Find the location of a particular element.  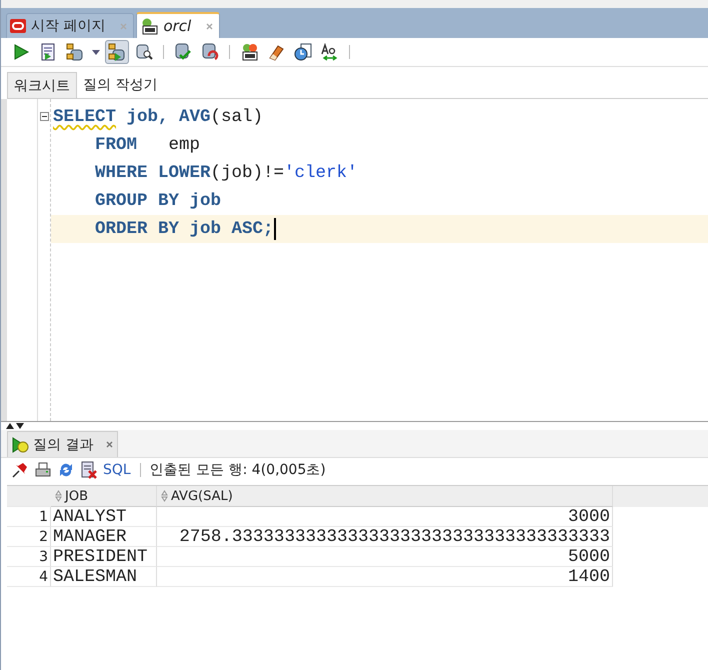

table-cell: SALESMAN is located at coordinates (104, 577).